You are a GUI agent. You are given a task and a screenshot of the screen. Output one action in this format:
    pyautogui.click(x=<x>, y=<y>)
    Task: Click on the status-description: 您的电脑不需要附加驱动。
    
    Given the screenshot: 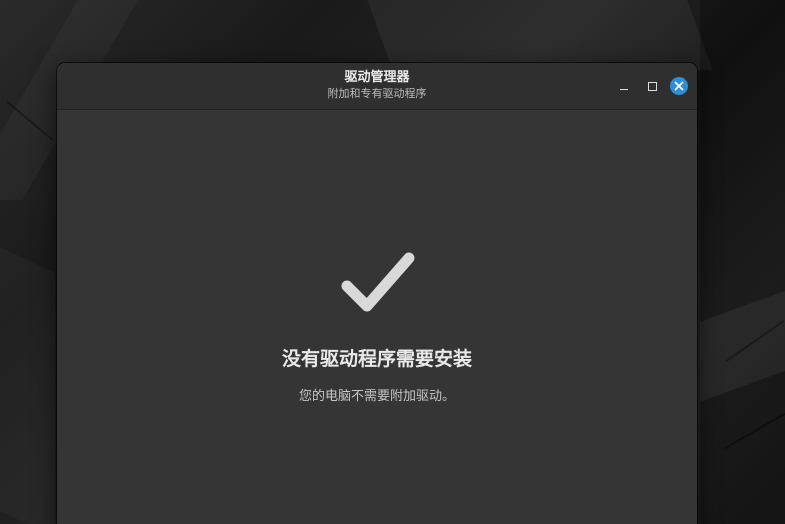 What is the action you would take?
    pyautogui.click(x=376, y=396)
    